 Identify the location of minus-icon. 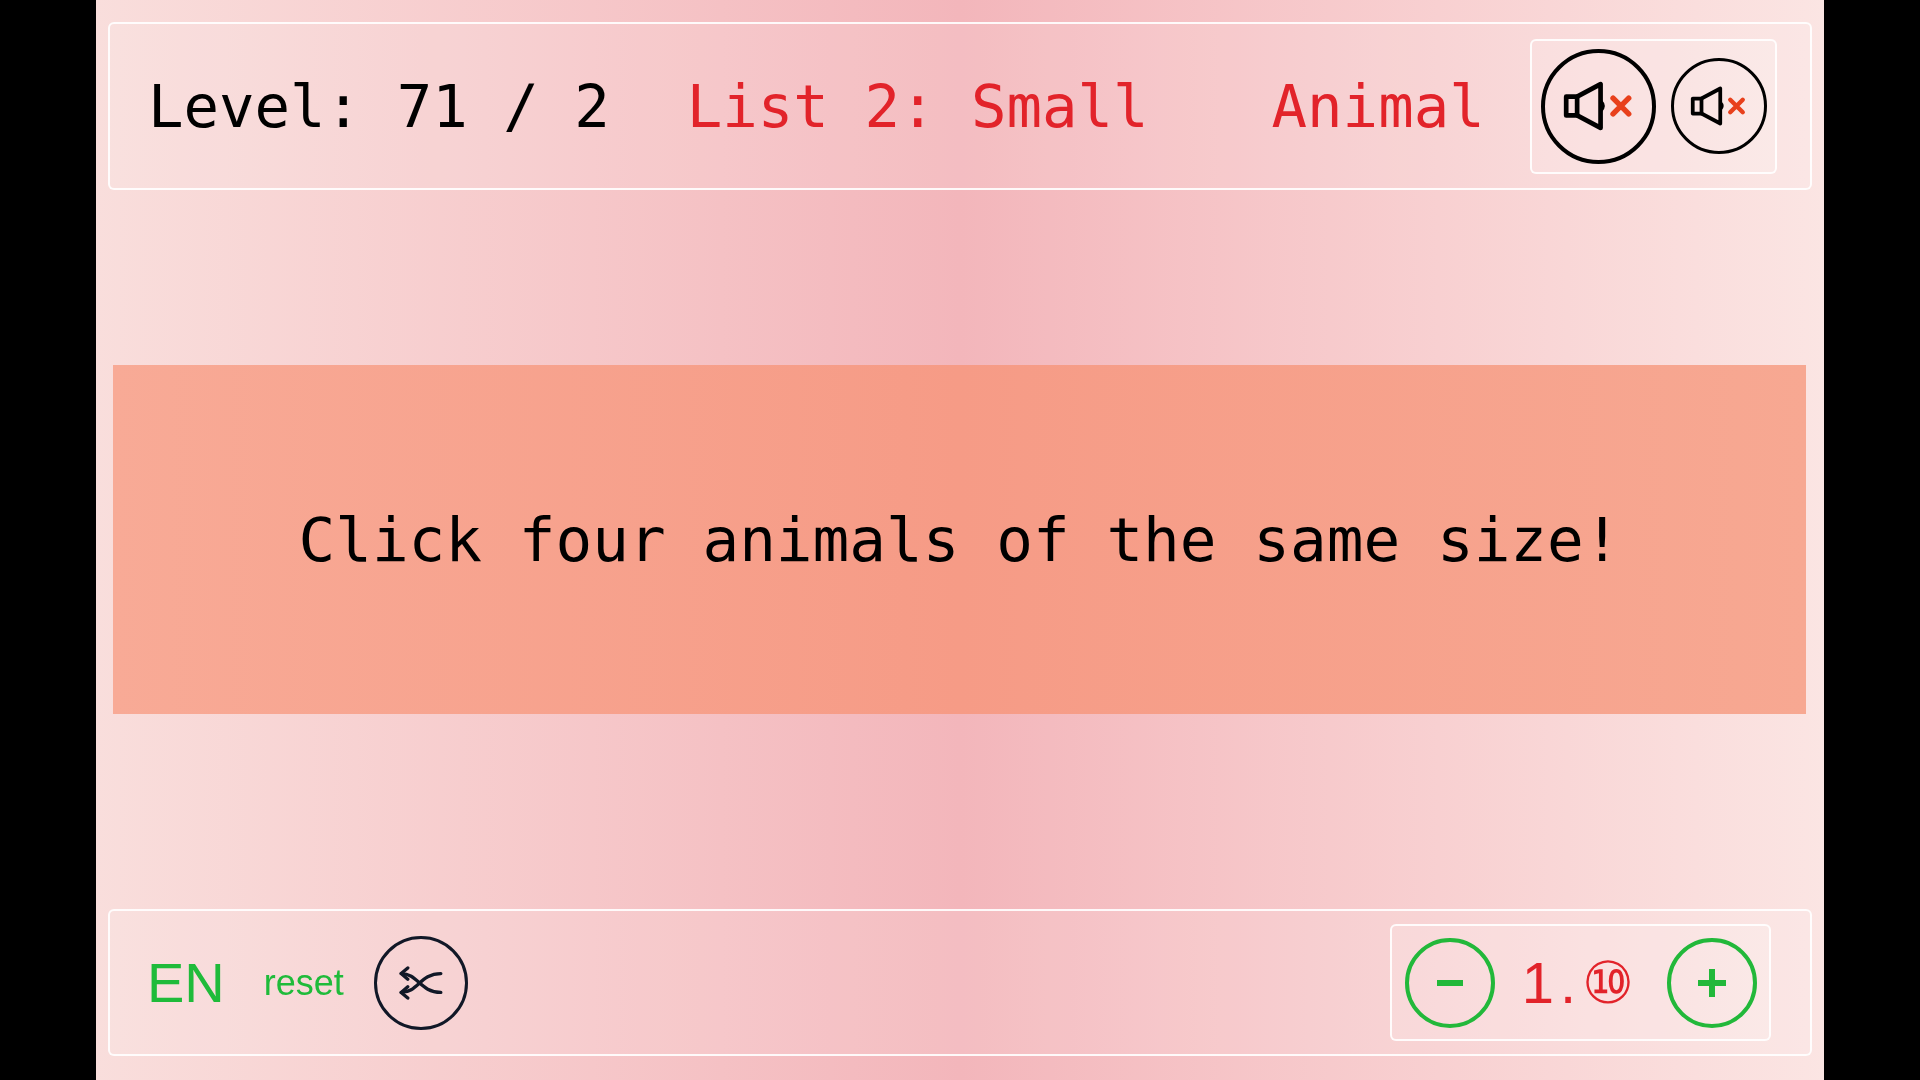
(1449, 982).